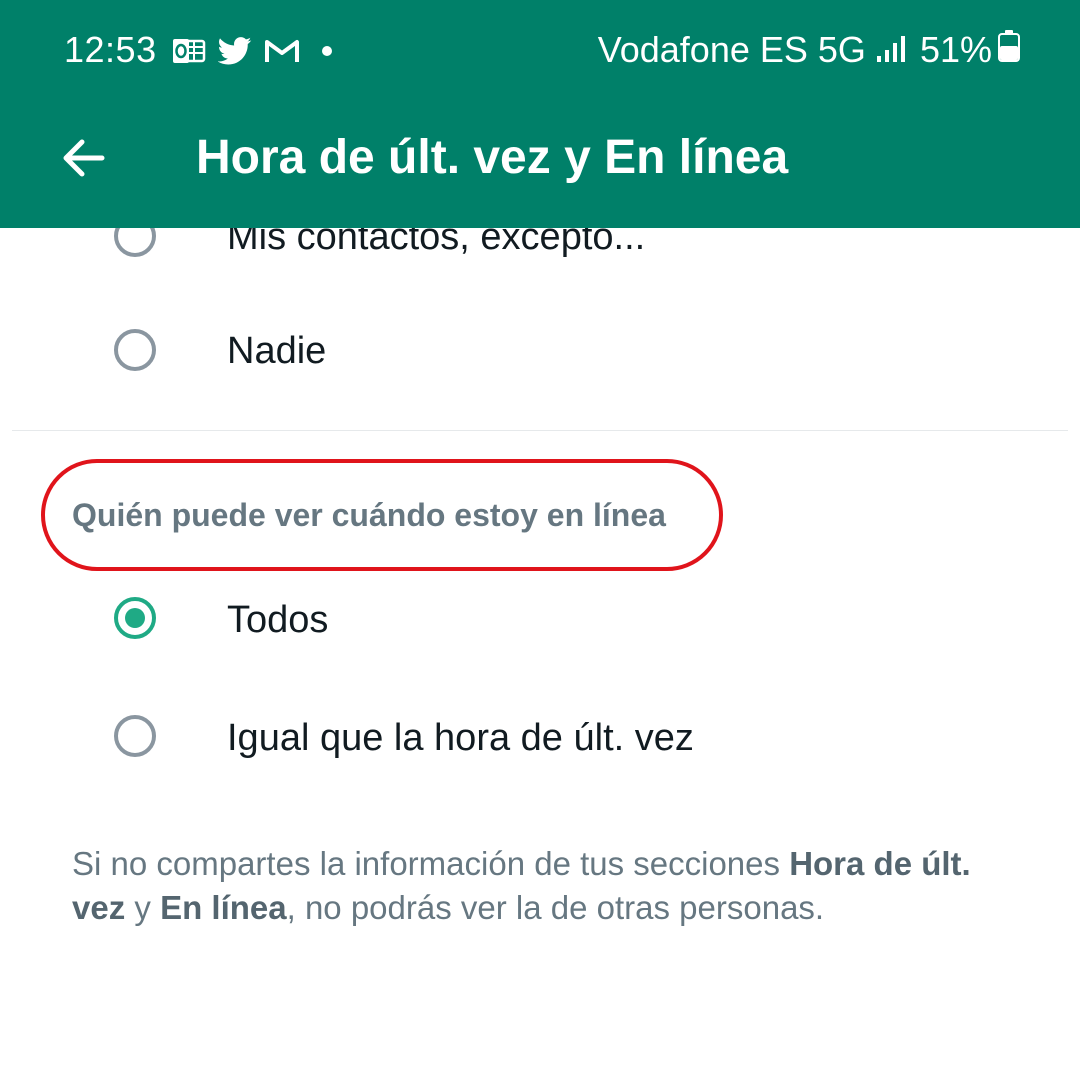 This screenshot has height=1080, width=1080. Describe the element at coordinates (135, 350) in the screenshot. I see `radio-nobody` at that location.